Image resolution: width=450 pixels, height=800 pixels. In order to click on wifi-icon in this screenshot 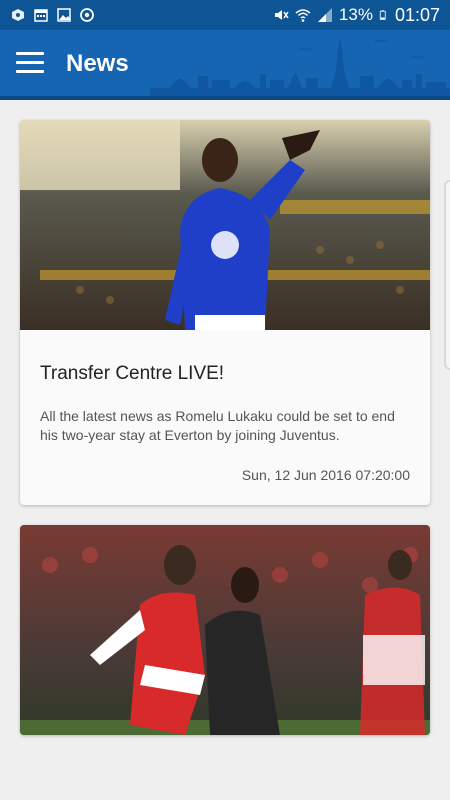, I will do `click(303, 15)`.